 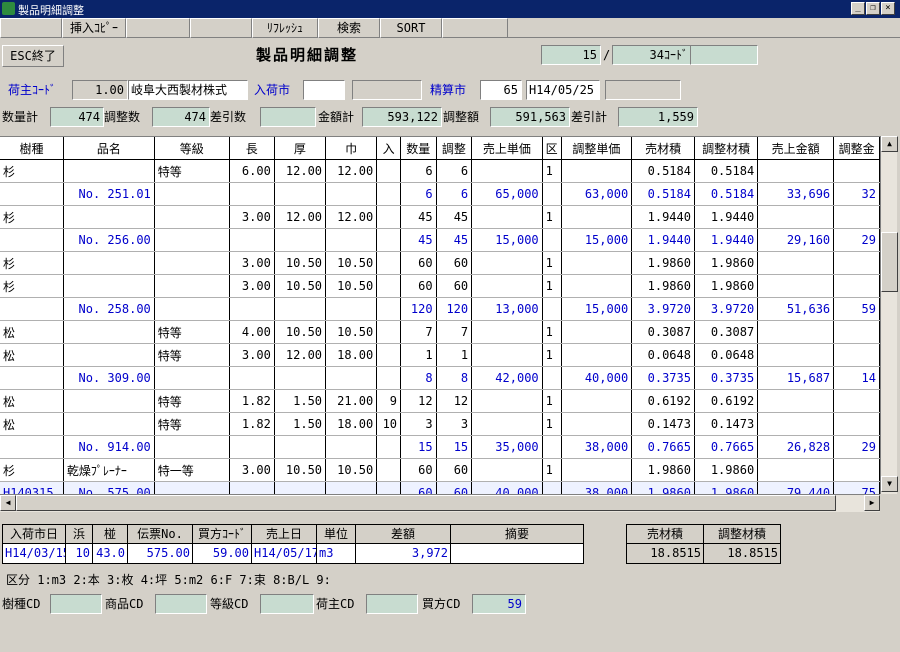 What do you see at coordinates (796, 148) in the screenshot?
I see `column-header: 売上金額` at bounding box center [796, 148].